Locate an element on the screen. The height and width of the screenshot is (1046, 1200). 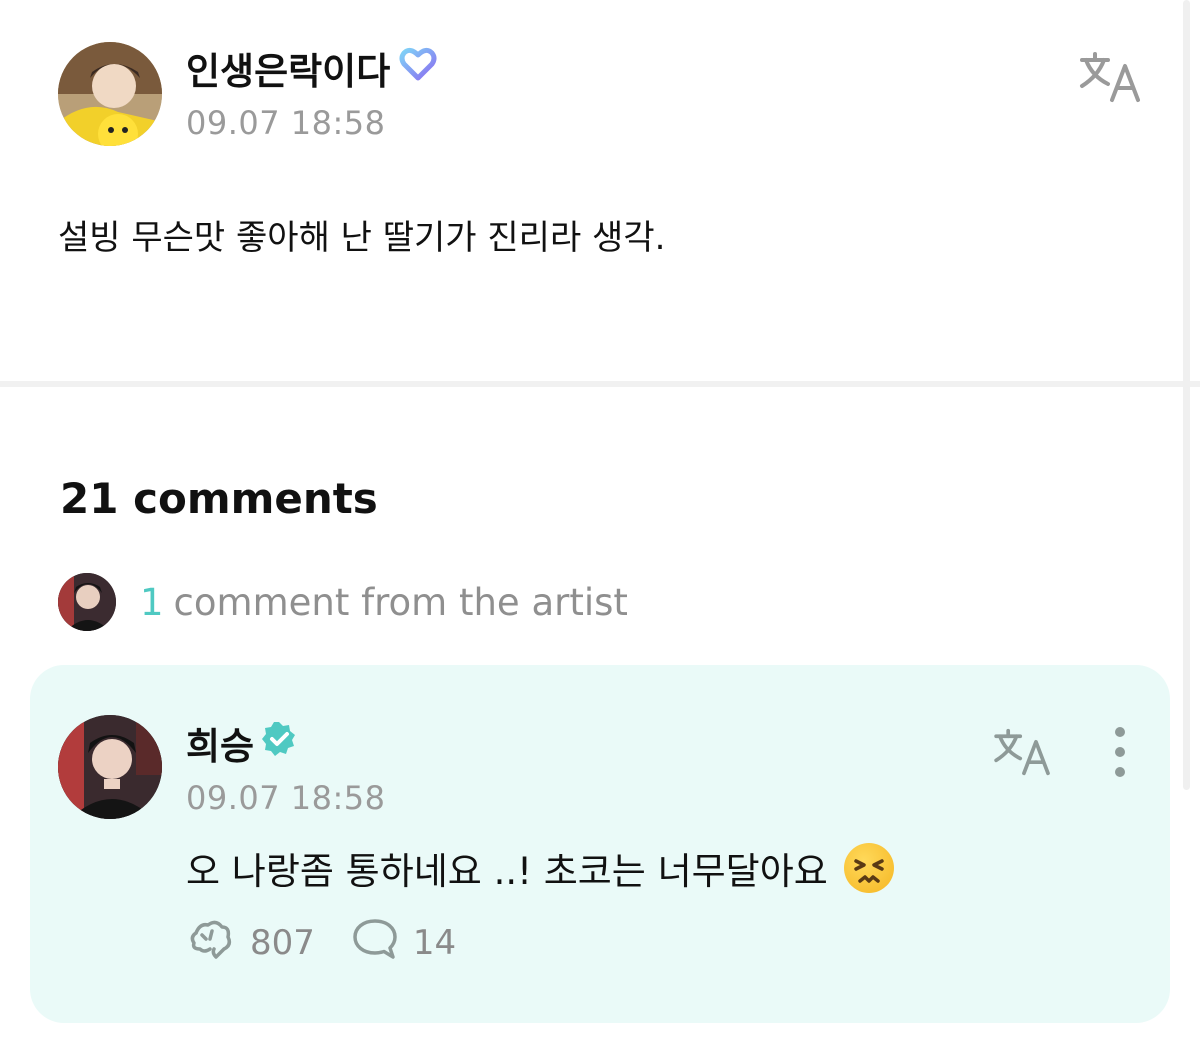
comment-author-label: 희승 is located at coordinates (220, 746).